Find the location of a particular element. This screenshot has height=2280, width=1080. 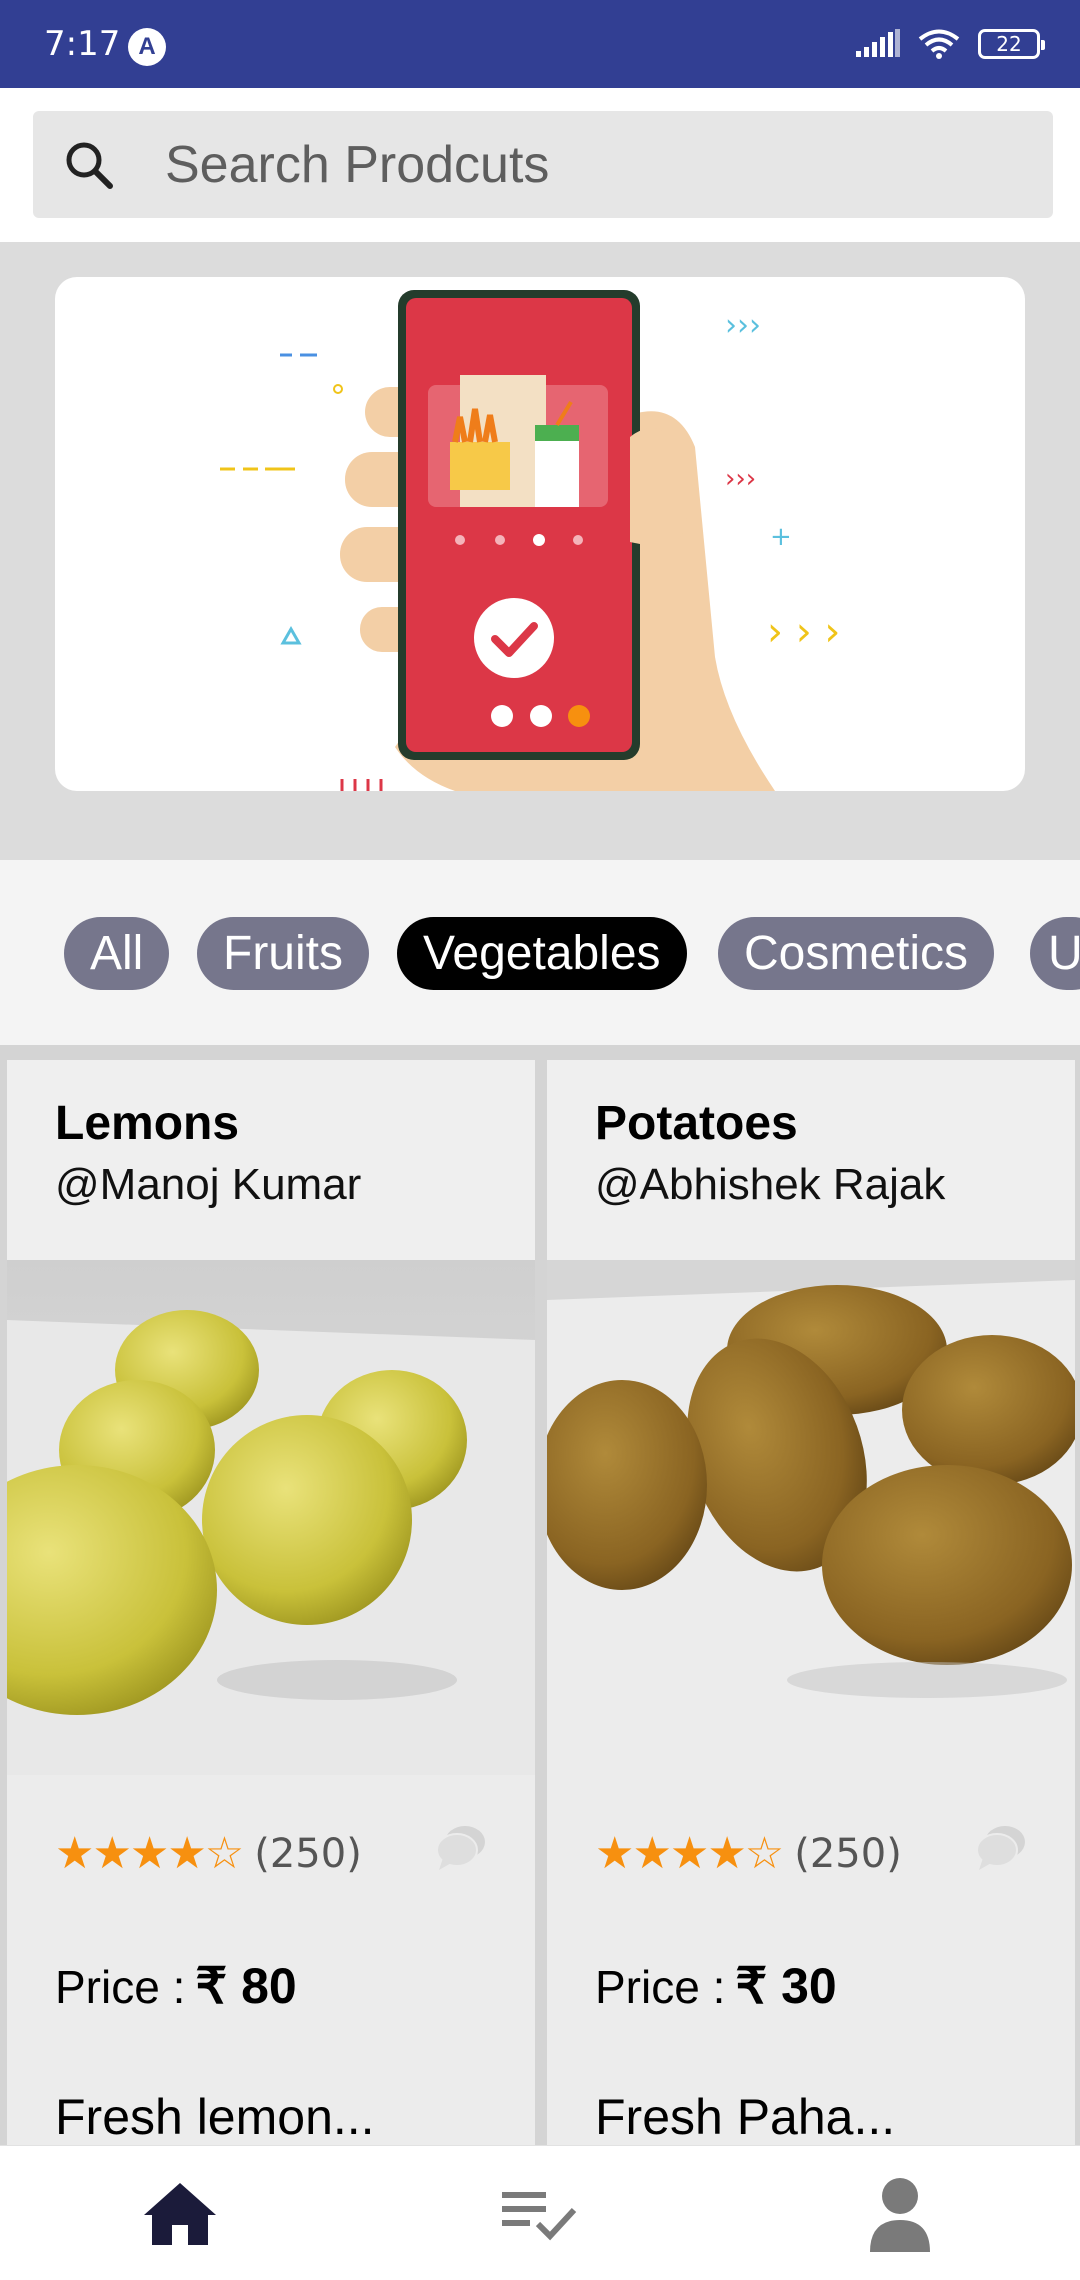

home-icon is located at coordinates (180, 2214).